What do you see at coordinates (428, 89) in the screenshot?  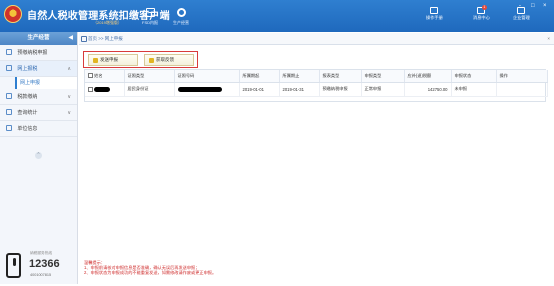 I see `amount-cell: 142750.00` at bounding box center [428, 89].